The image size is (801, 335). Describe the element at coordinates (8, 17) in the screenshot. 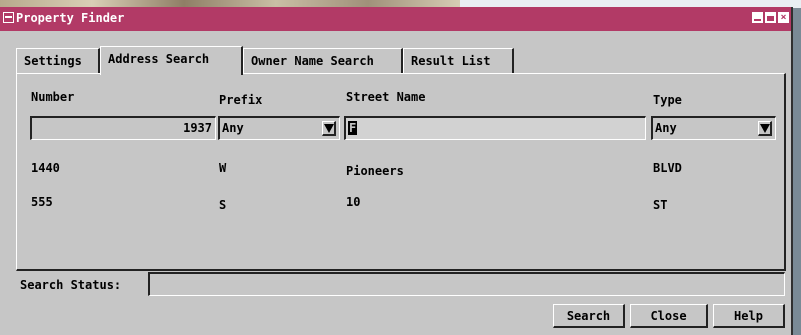

I see `window-menu-icon` at that location.